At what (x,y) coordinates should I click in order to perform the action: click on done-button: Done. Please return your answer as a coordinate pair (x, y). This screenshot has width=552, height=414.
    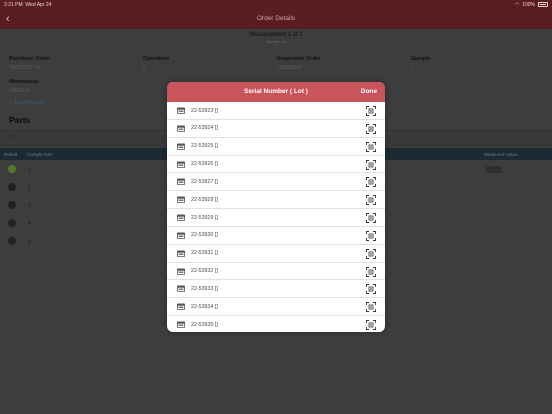
    Looking at the image, I should click on (369, 91).